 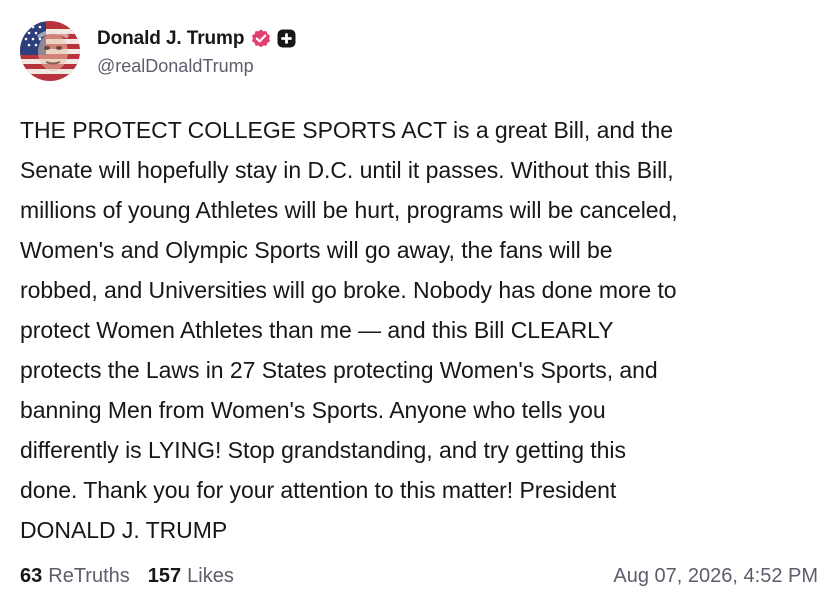 What do you see at coordinates (196, 66) in the screenshot?
I see `author-handle: @realDonaldTrump` at bounding box center [196, 66].